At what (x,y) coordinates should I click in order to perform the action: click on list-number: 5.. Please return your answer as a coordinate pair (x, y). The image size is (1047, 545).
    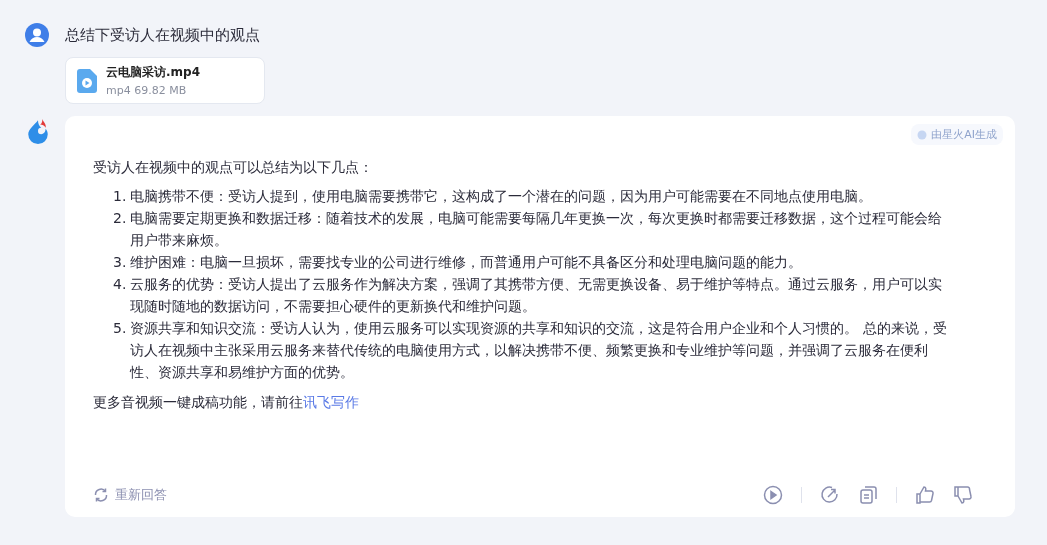
    Looking at the image, I should click on (120, 328).